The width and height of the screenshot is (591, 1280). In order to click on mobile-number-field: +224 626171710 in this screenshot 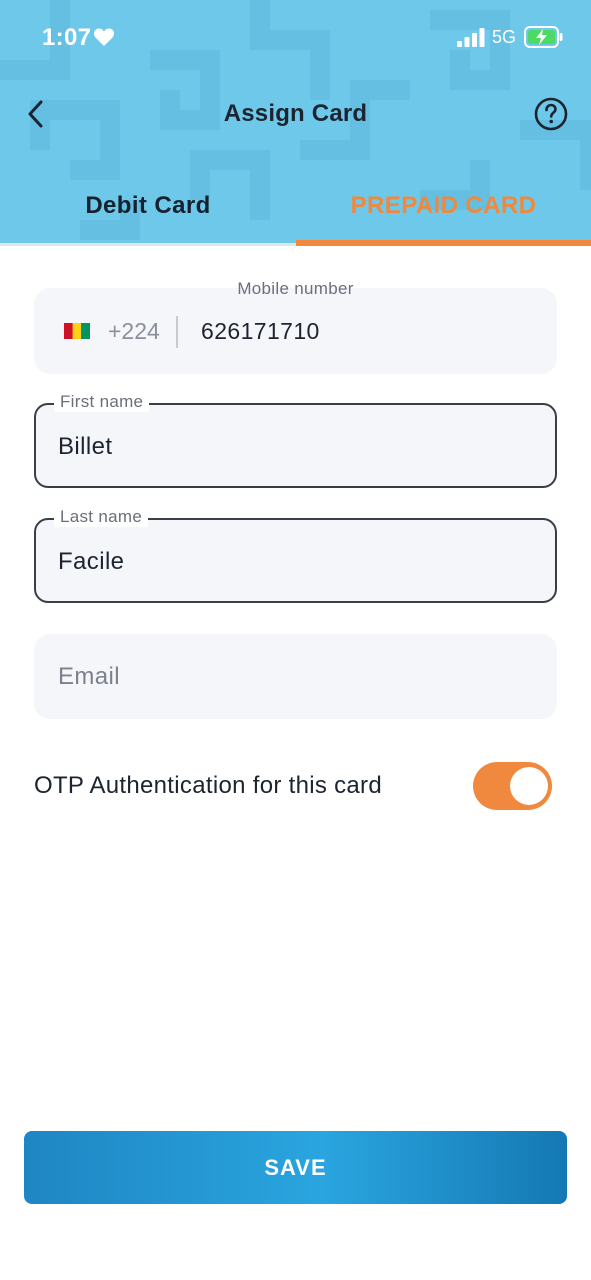, I will do `click(295, 331)`.